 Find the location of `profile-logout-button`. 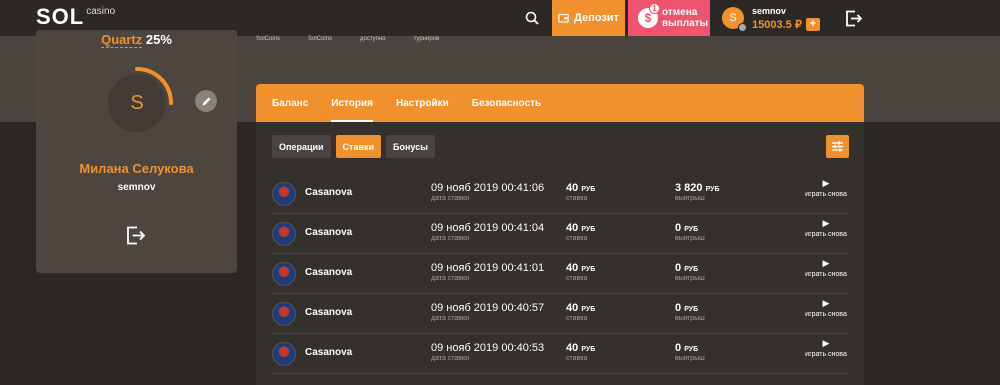

profile-logout-button is located at coordinates (136, 235).